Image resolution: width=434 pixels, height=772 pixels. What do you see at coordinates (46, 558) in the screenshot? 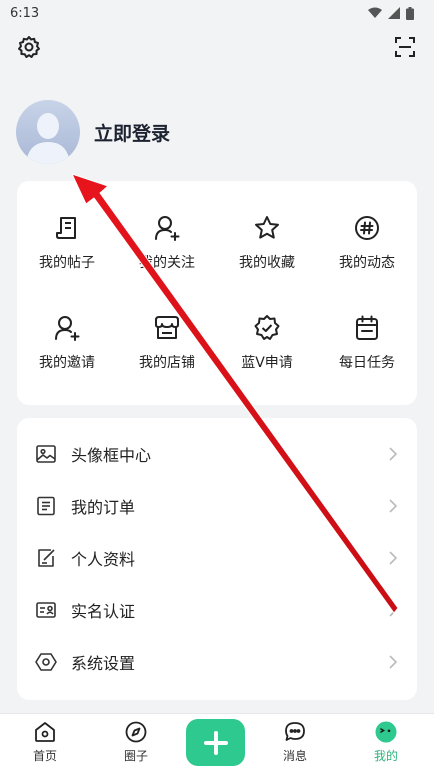
I see `edit-note-icon` at bounding box center [46, 558].